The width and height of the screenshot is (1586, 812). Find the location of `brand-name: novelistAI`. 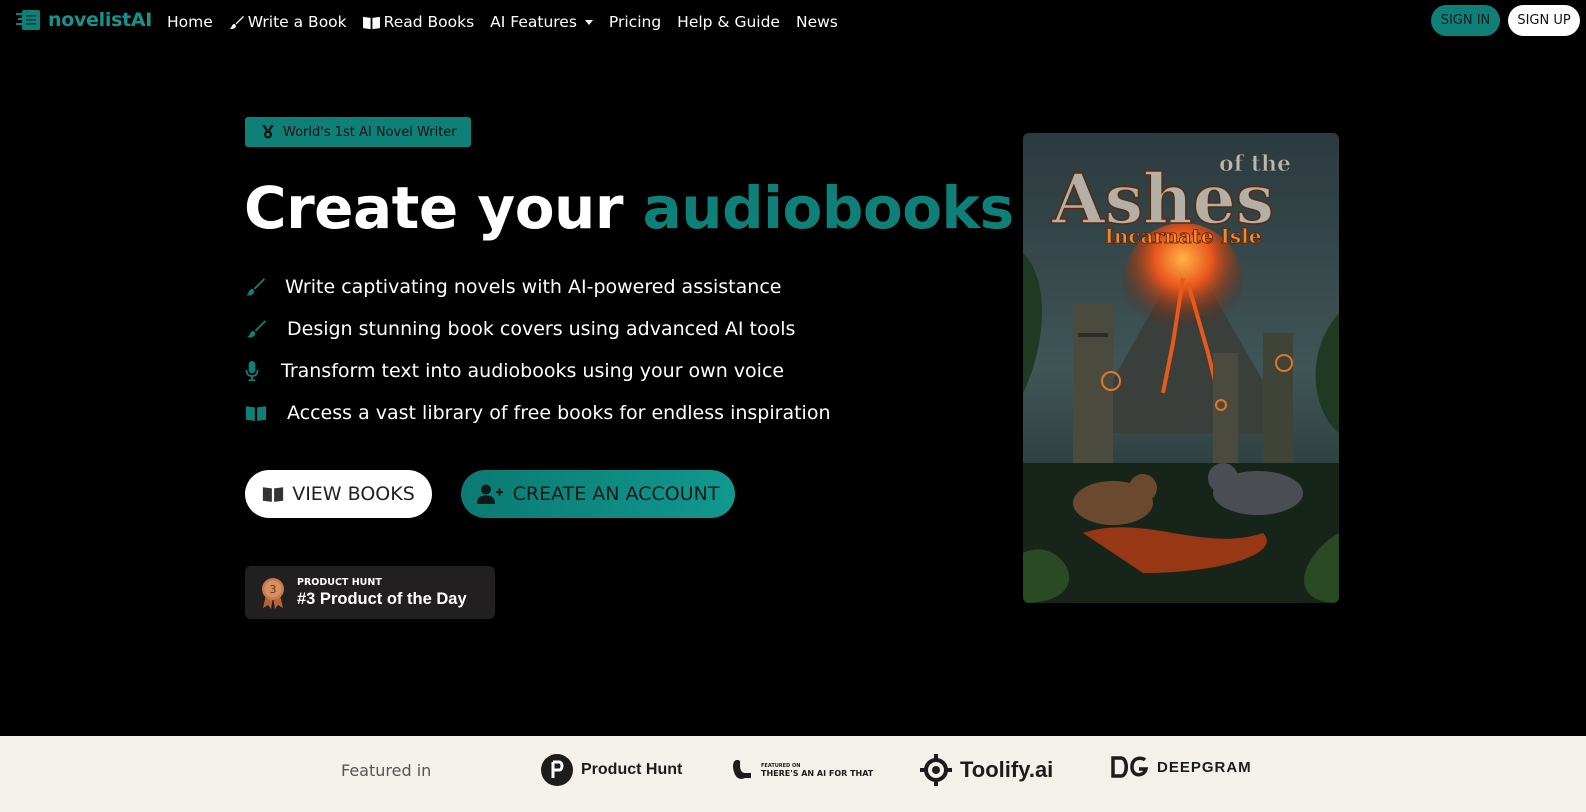

brand-name: novelistAI is located at coordinates (100, 20).